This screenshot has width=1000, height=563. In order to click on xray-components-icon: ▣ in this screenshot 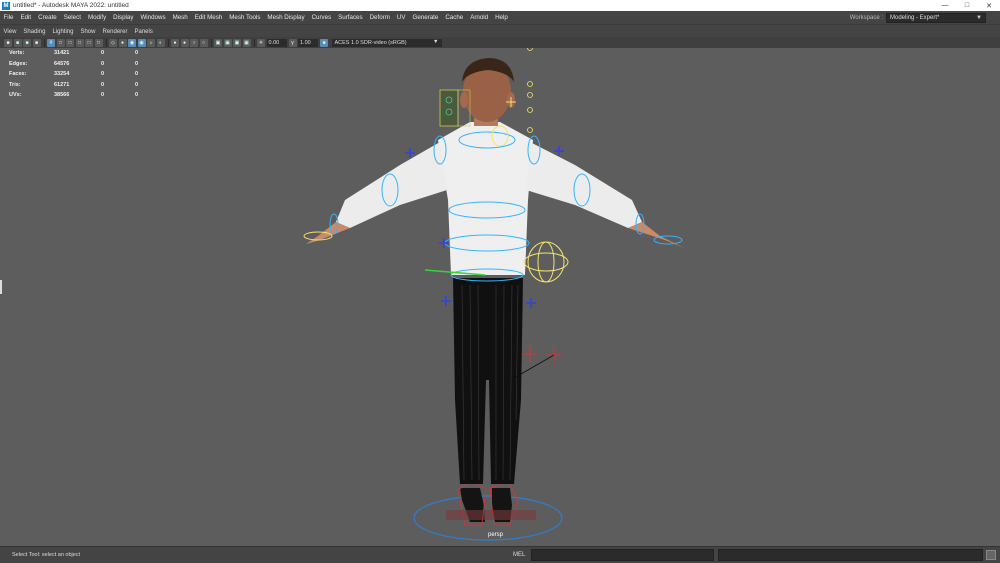, I will do `click(246, 42)`.